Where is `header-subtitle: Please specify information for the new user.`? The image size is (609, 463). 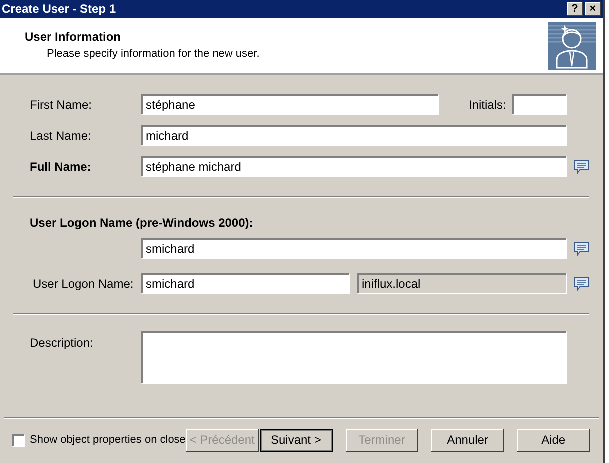 header-subtitle: Please specify information for the new user. is located at coordinates (153, 54).